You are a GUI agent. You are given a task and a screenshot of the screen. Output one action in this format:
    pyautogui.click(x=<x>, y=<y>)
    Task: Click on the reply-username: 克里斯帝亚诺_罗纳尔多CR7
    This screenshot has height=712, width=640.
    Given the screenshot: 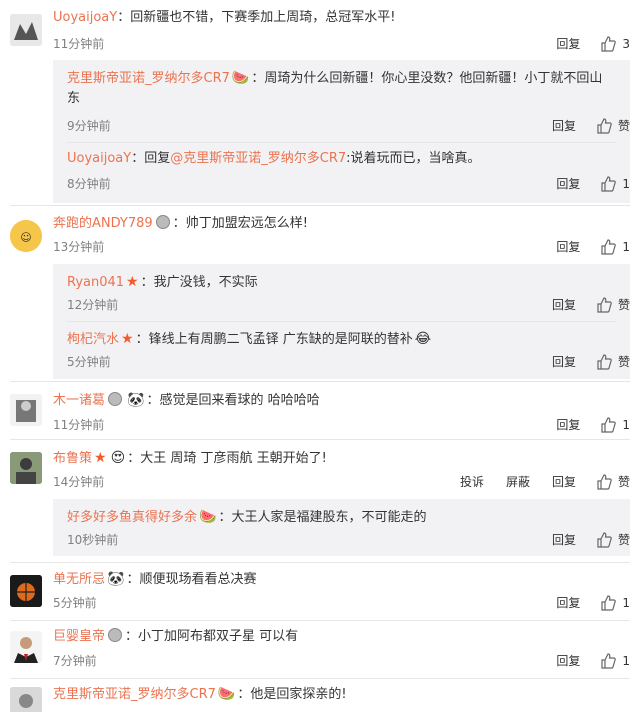 What is the action you would take?
    pyautogui.click(x=148, y=78)
    